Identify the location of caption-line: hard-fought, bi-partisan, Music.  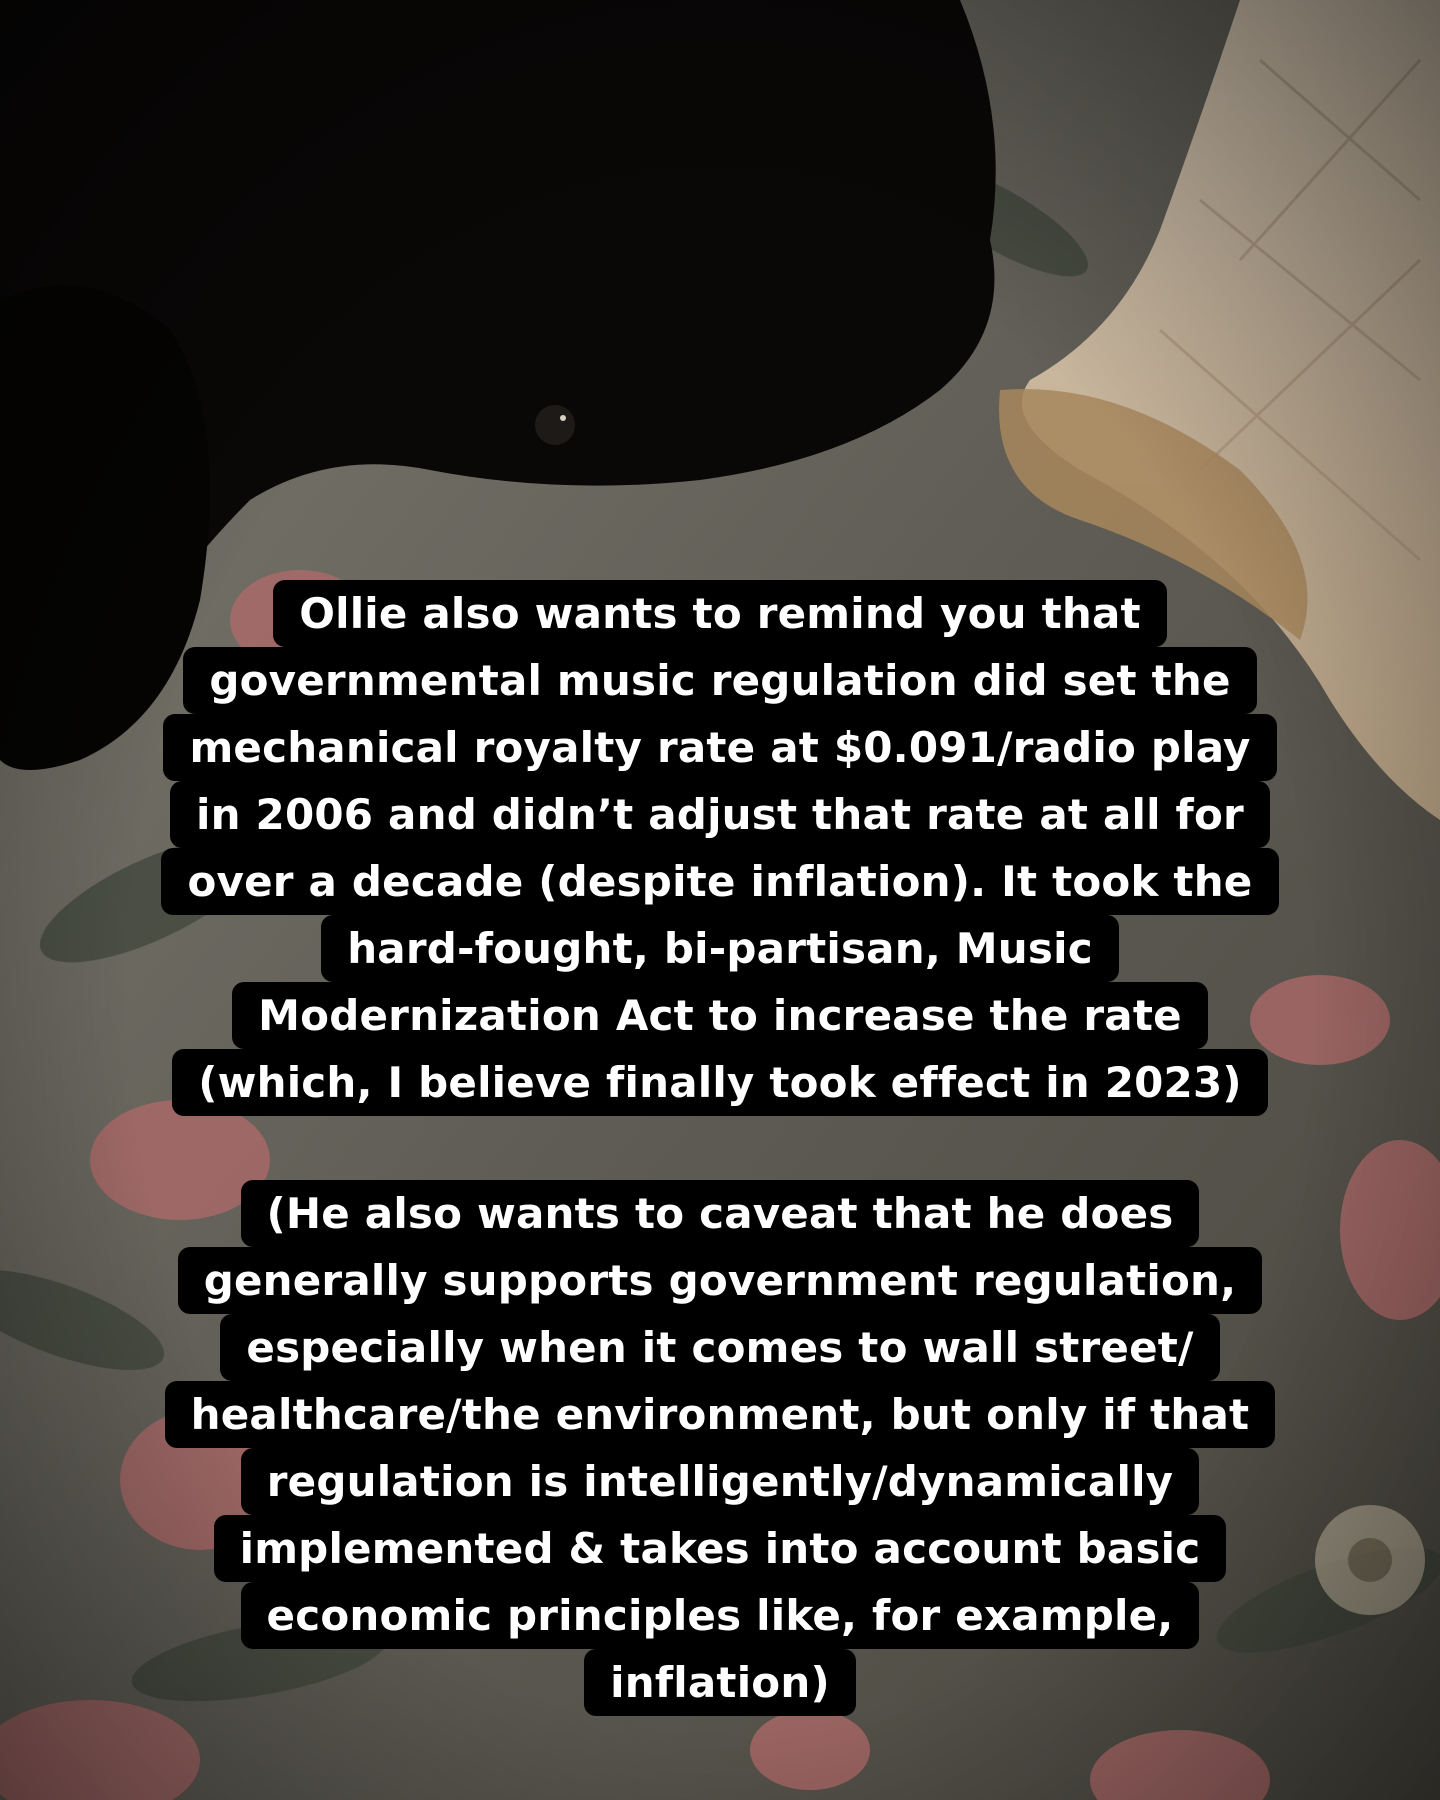
(720, 948).